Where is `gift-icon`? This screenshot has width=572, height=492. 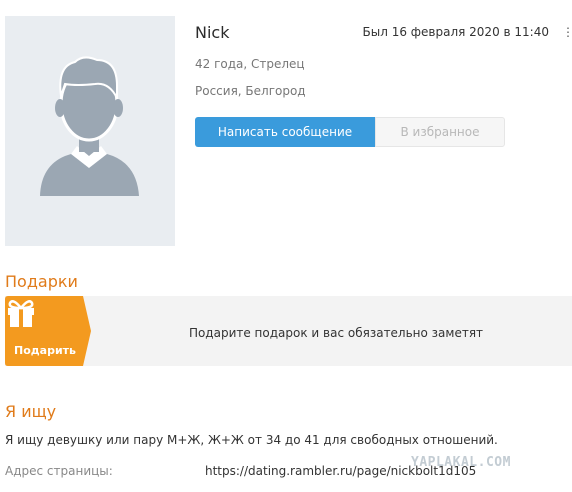
gift-icon is located at coordinates (21, 313).